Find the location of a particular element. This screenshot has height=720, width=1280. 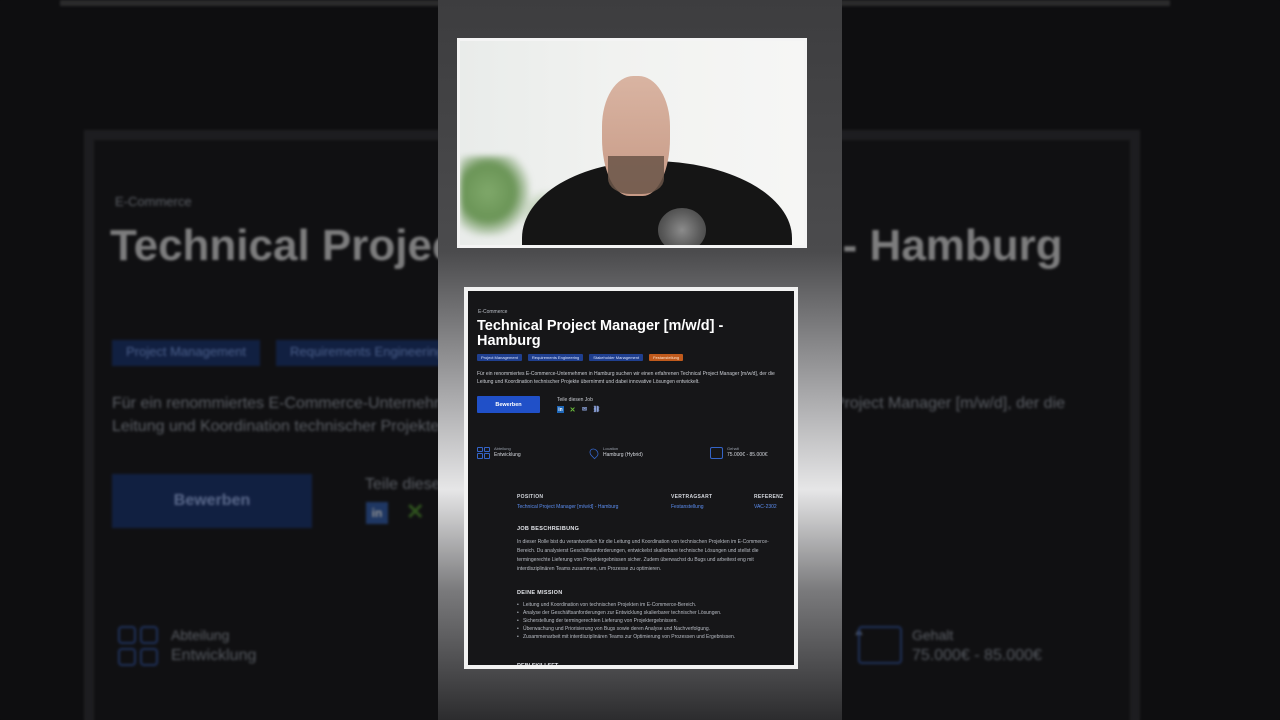

xing-icon: ✕ is located at coordinates (572, 410).